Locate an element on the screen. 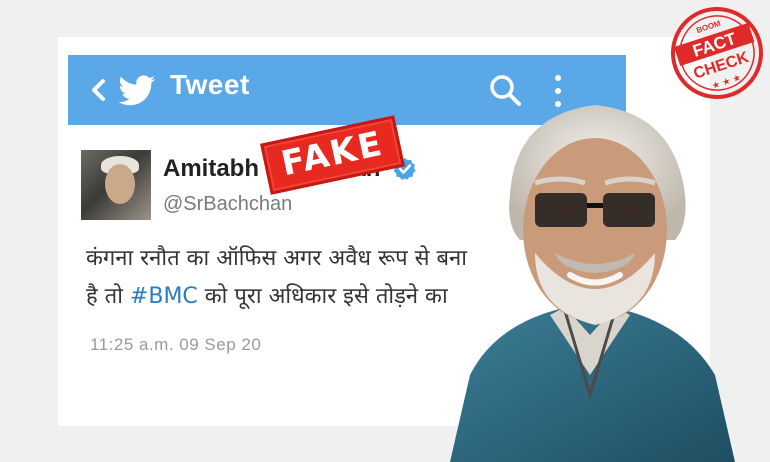 Image resolution: width=770 pixels, height=462 pixels. tweet-text-line-2-end: को पूरा अधिकार इसे तोड़ने का is located at coordinates (322, 296).